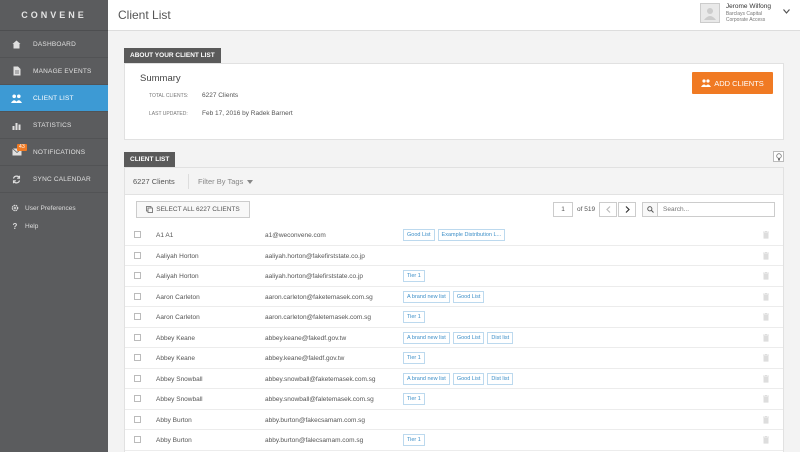  What do you see at coordinates (22, 147) in the screenshot?
I see `notification-badge: 43` at bounding box center [22, 147].